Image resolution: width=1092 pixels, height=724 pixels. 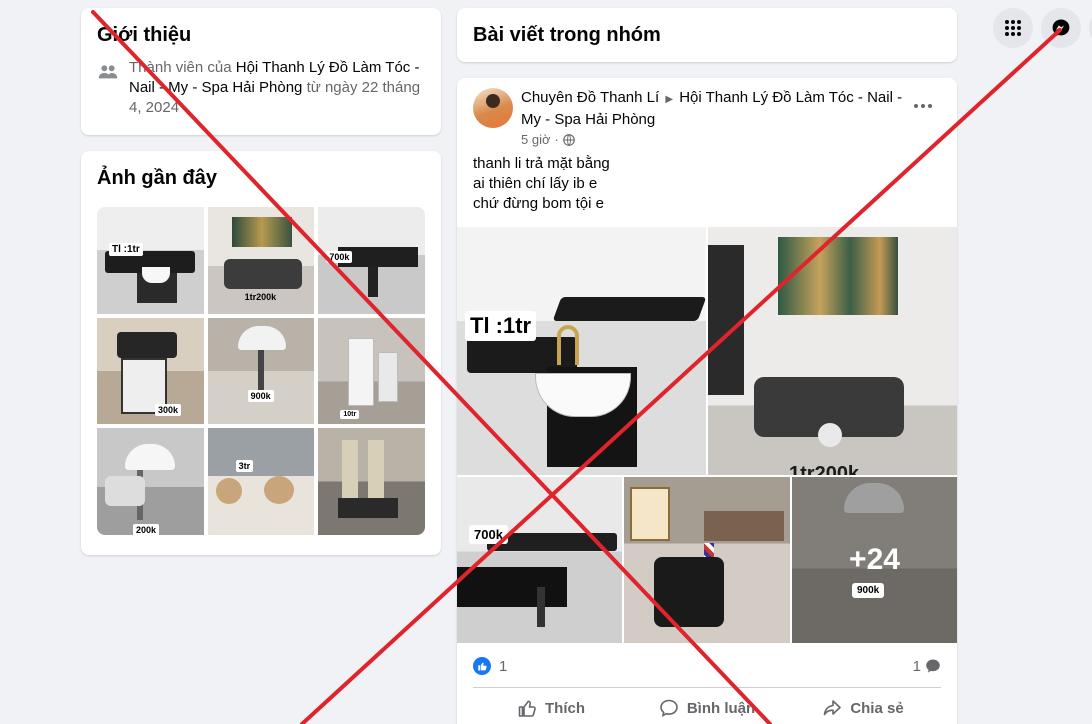 I want to click on apps-menu-button, so click(x=1013, y=28).